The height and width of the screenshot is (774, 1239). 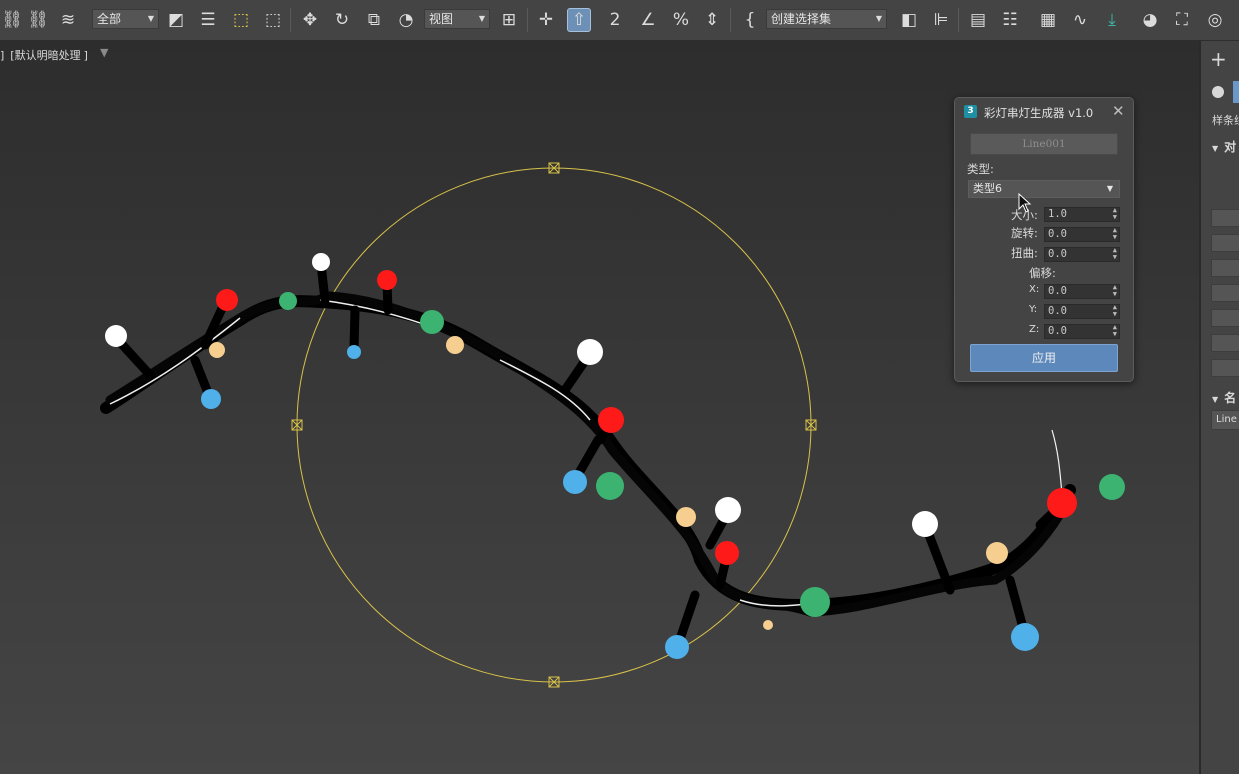 I want to click on command-panel: + 样条线 ▼对 ▼名 Line, so click(x=1219, y=407).